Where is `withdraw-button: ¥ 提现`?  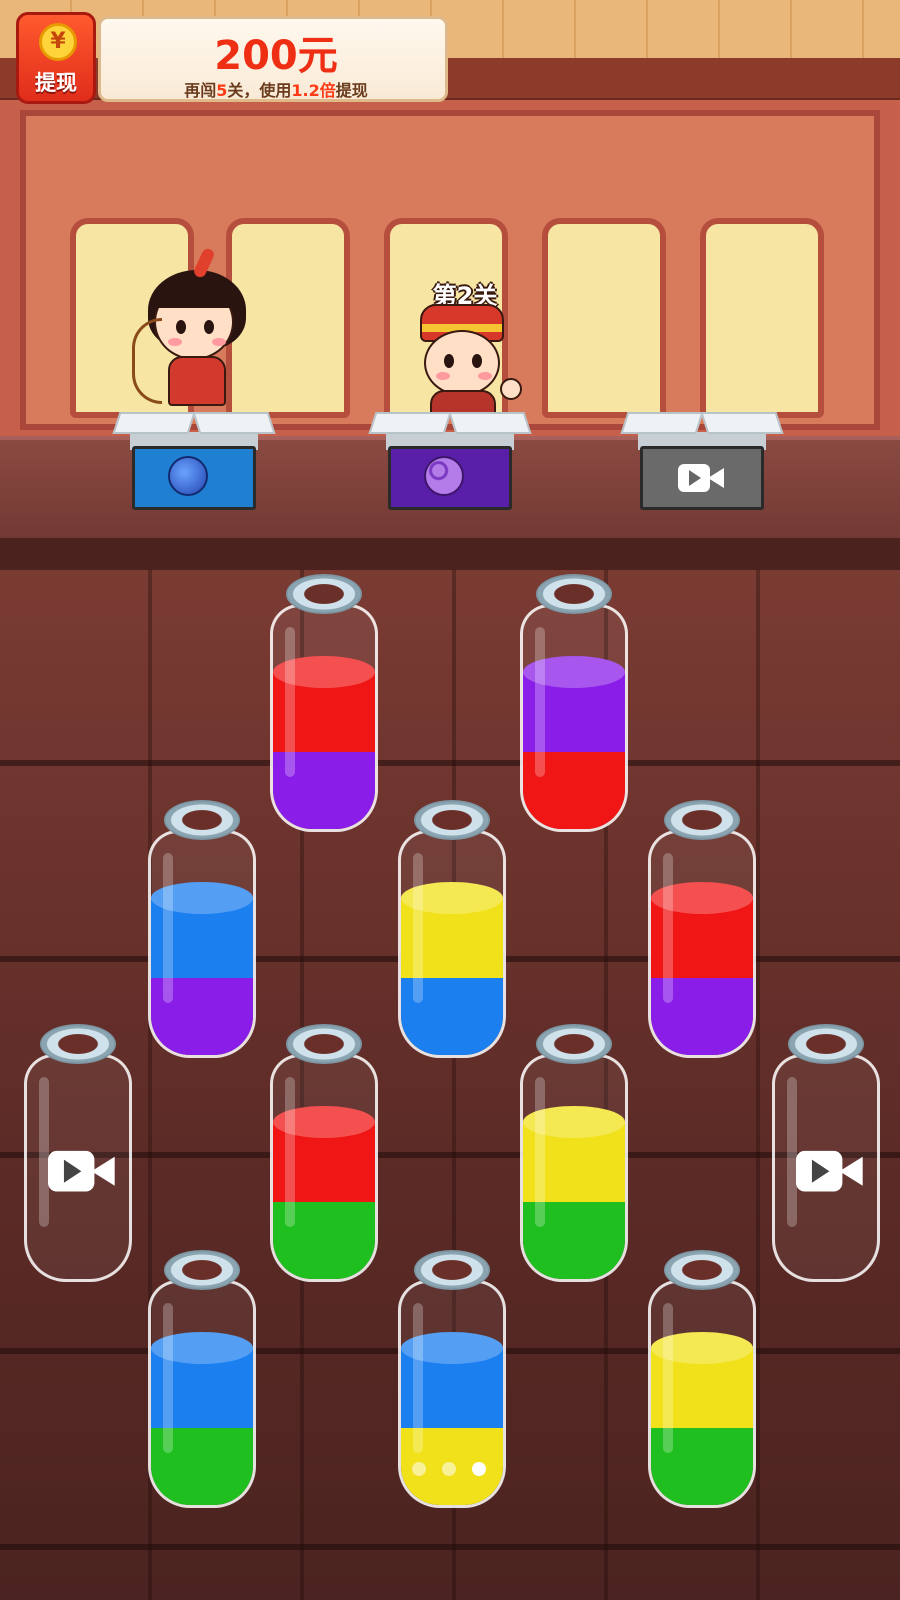
withdraw-button: ¥ 提现 is located at coordinates (56, 58).